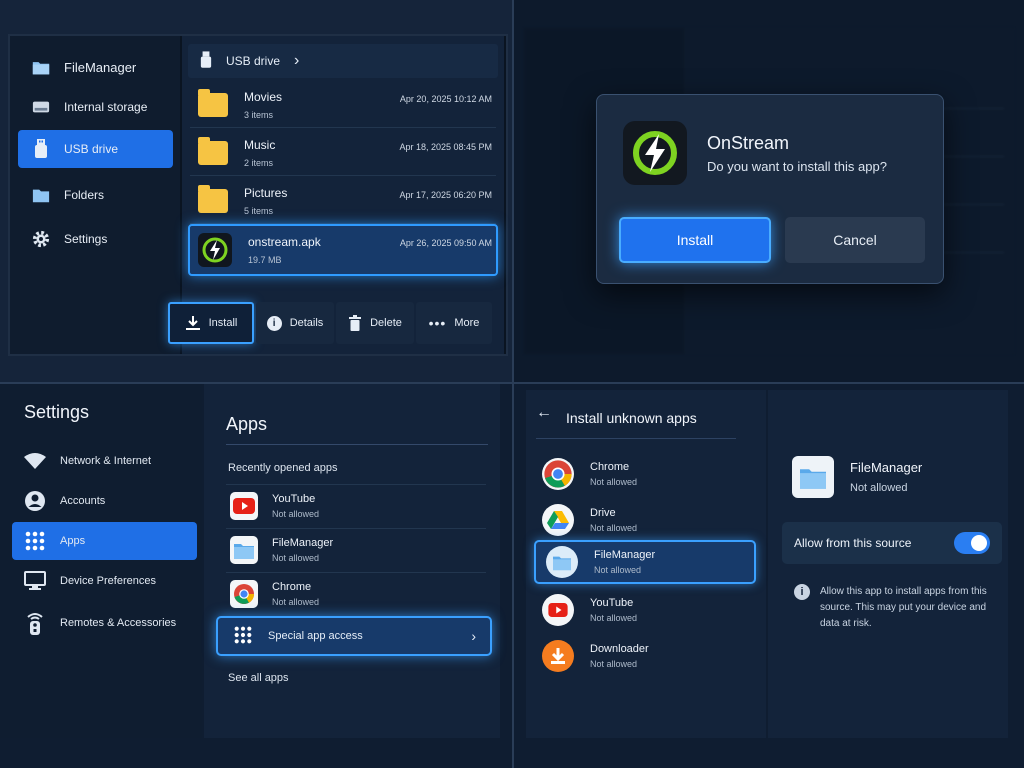  What do you see at coordinates (544, 413) in the screenshot?
I see `back-arrow-icon: ←` at bounding box center [544, 413].